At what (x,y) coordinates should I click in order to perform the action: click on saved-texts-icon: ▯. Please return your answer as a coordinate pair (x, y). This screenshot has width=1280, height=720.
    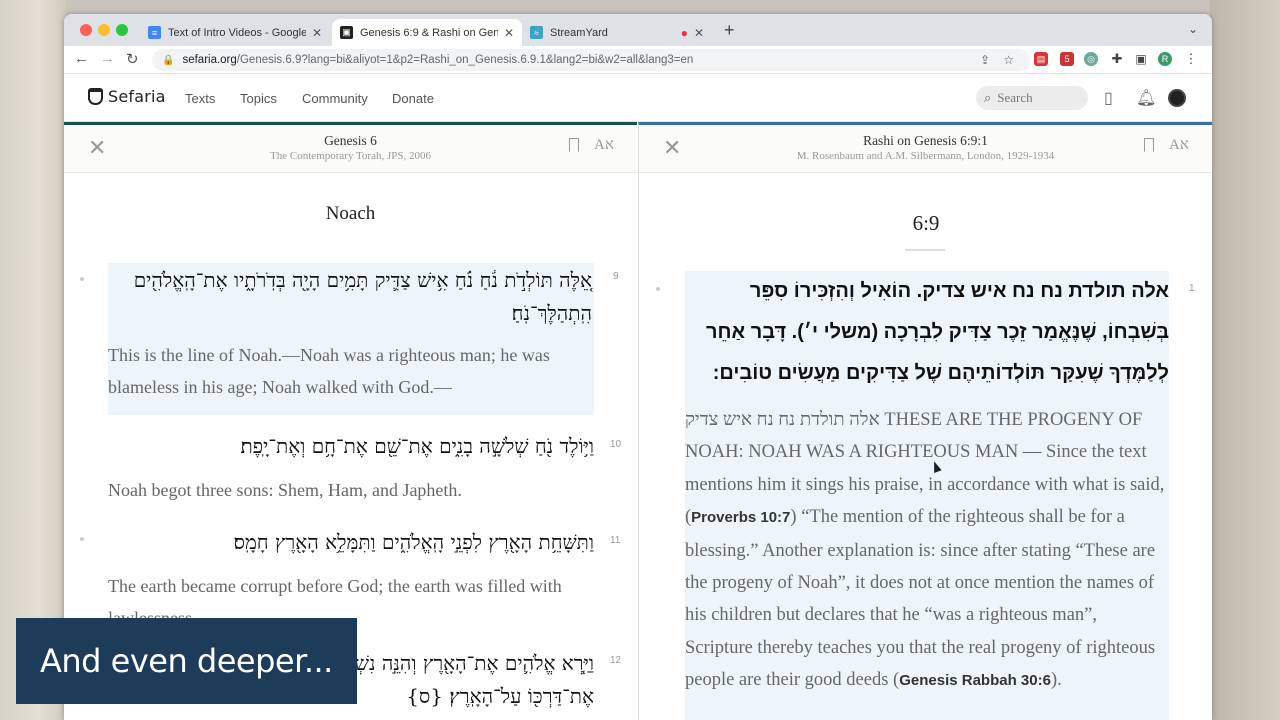
    Looking at the image, I should click on (1108, 98).